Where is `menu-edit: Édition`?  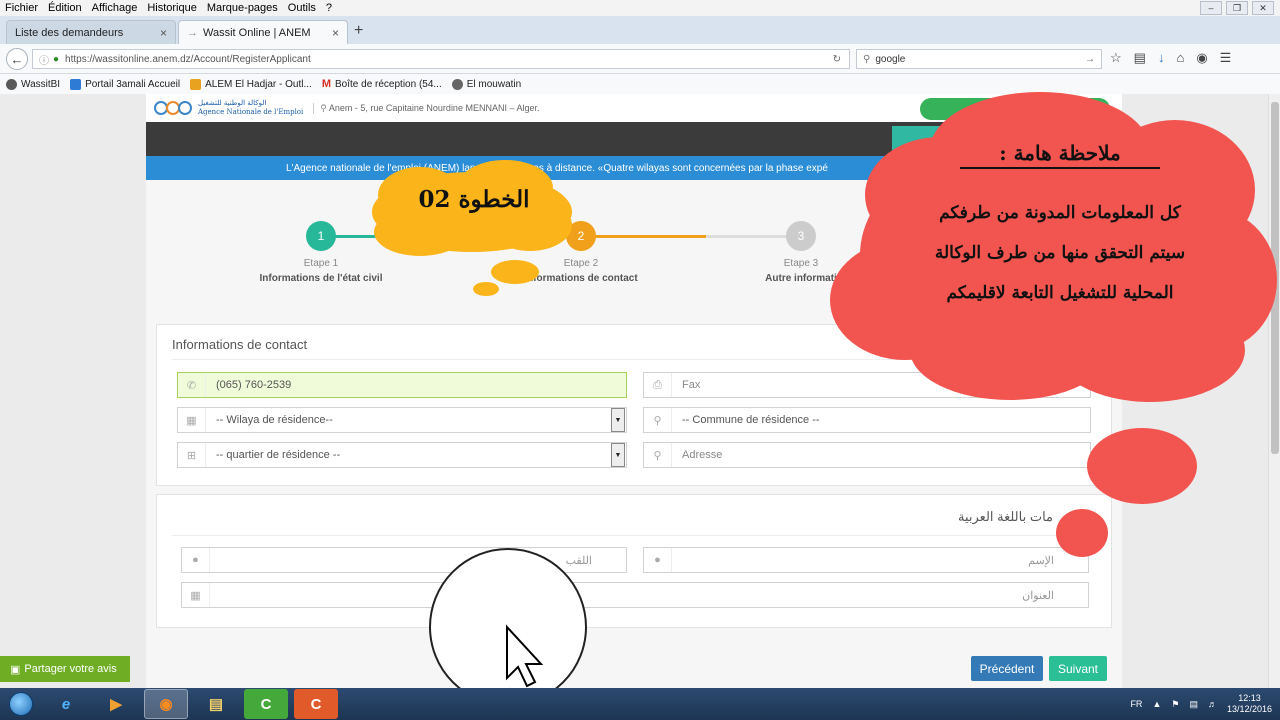 menu-edit: Édition is located at coordinates (65, 8).